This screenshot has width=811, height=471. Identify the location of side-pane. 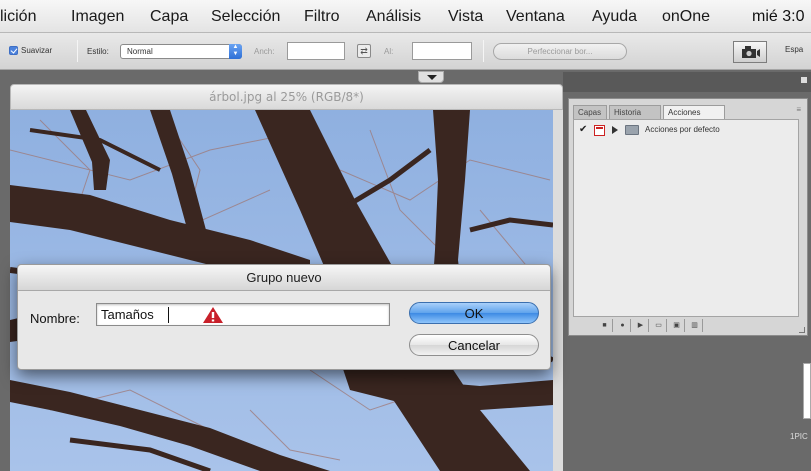
(807, 391).